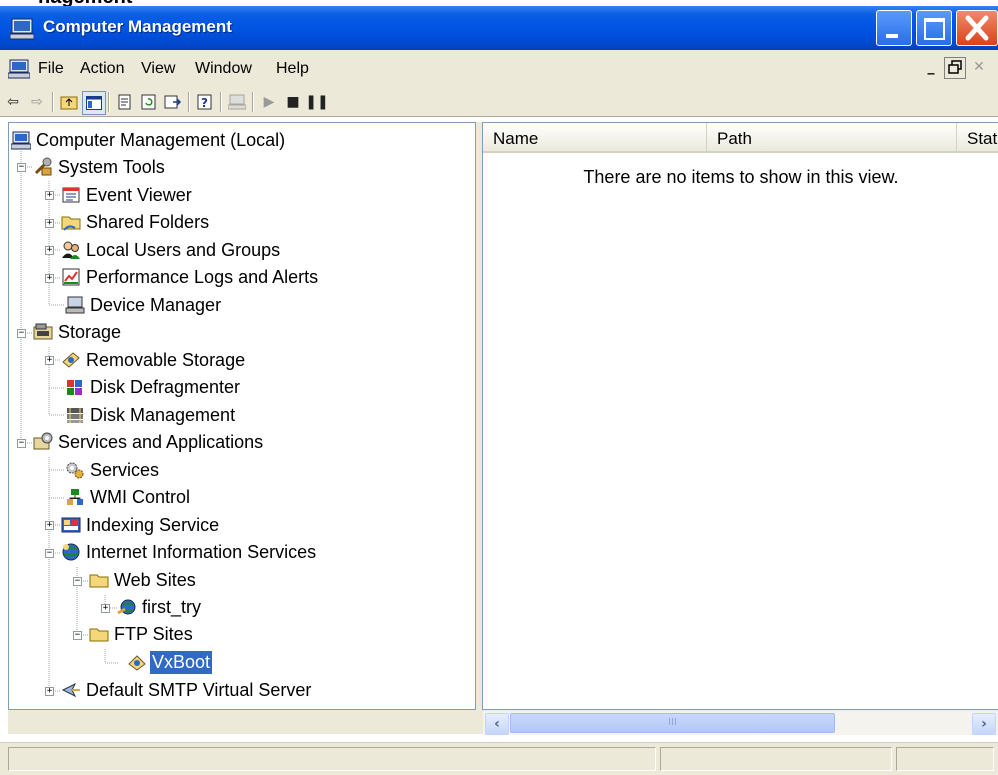  What do you see at coordinates (71, 552) in the screenshot?
I see `iis-icon` at bounding box center [71, 552].